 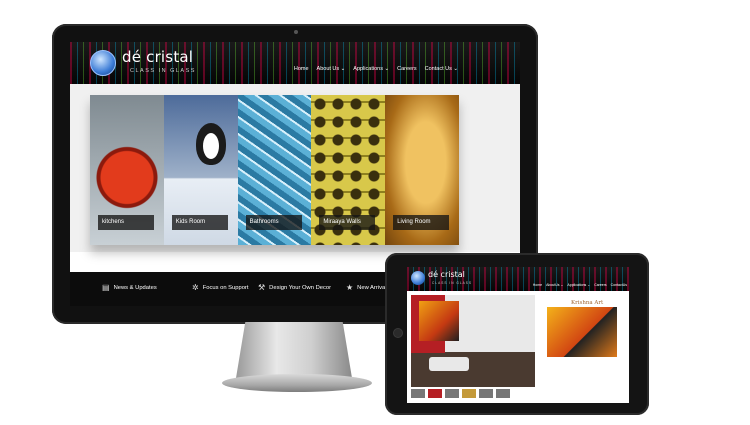 What do you see at coordinates (348, 170) in the screenshot?
I see `slide-miraaya-walls: Miraaya Walls` at bounding box center [348, 170].